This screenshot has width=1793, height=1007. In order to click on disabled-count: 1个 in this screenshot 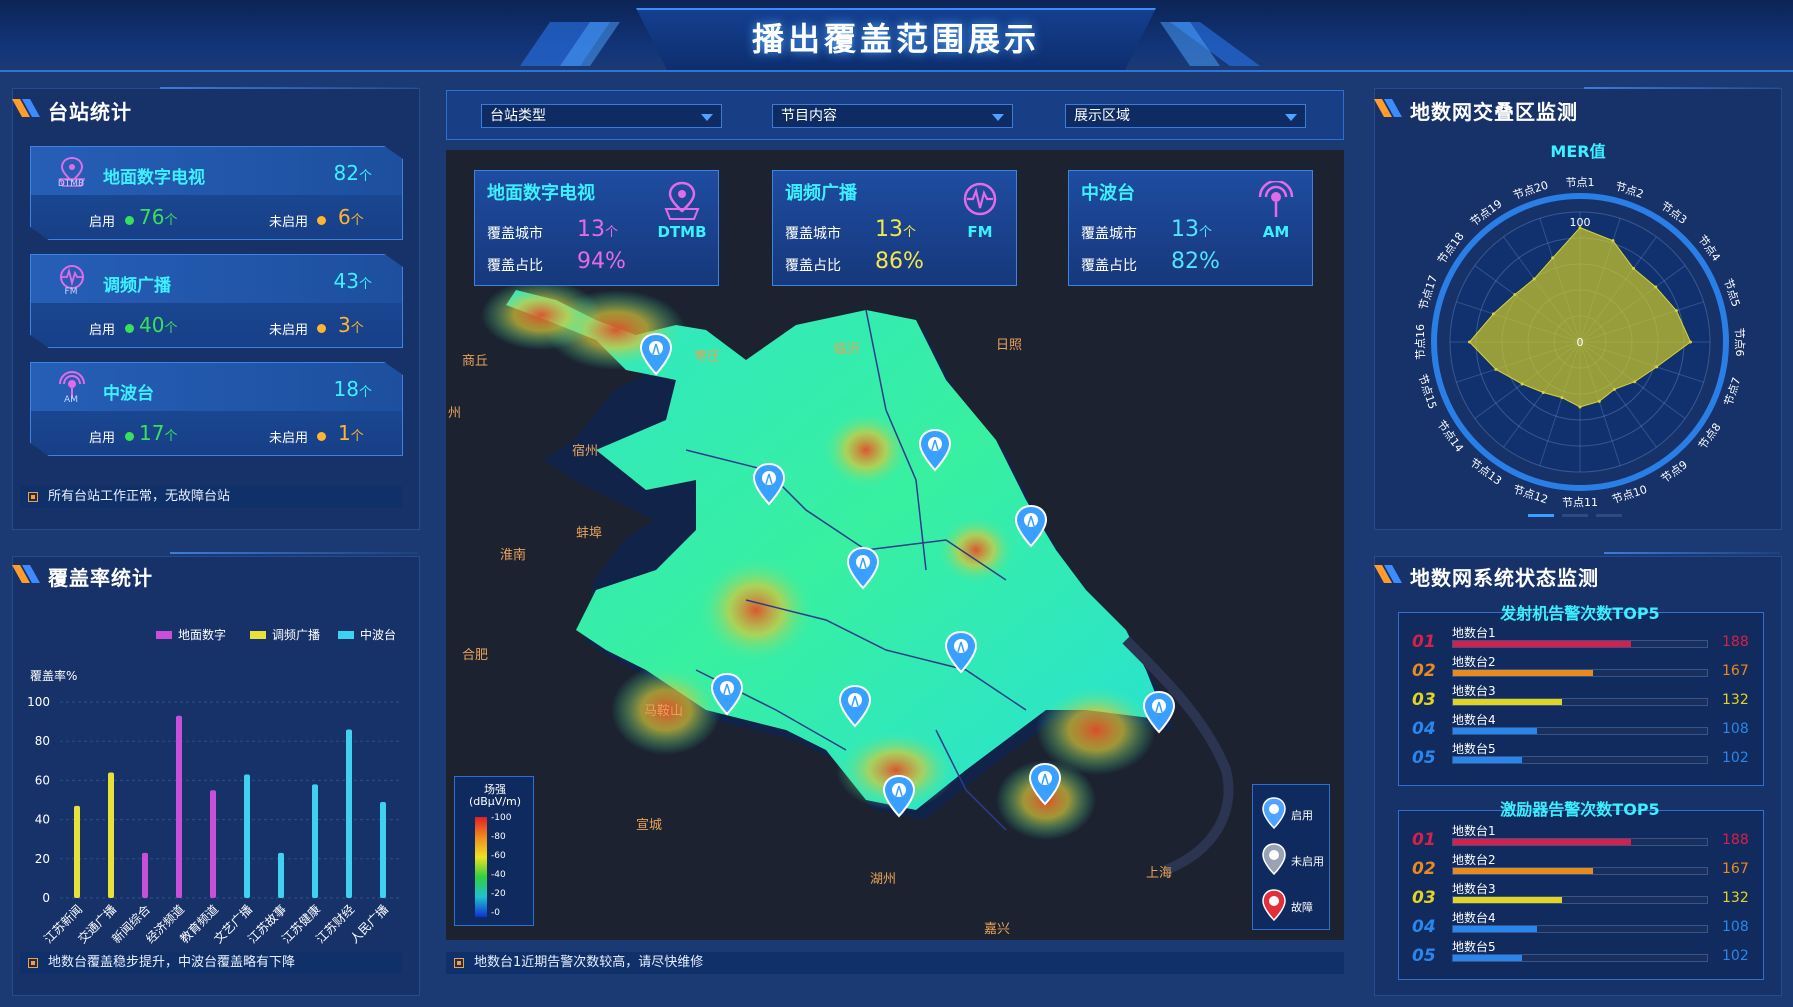, I will do `click(351, 433)`.